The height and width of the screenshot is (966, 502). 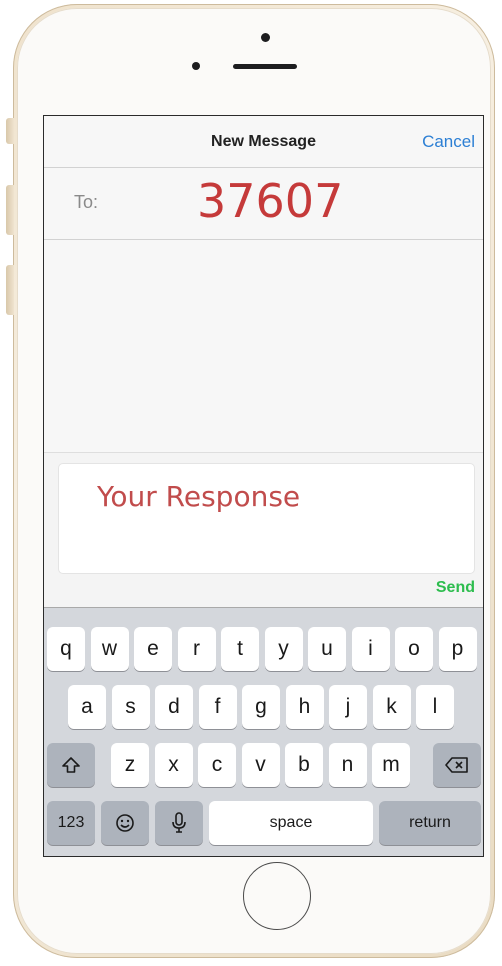 I want to click on space-key: space, so click(x=291, y=823).